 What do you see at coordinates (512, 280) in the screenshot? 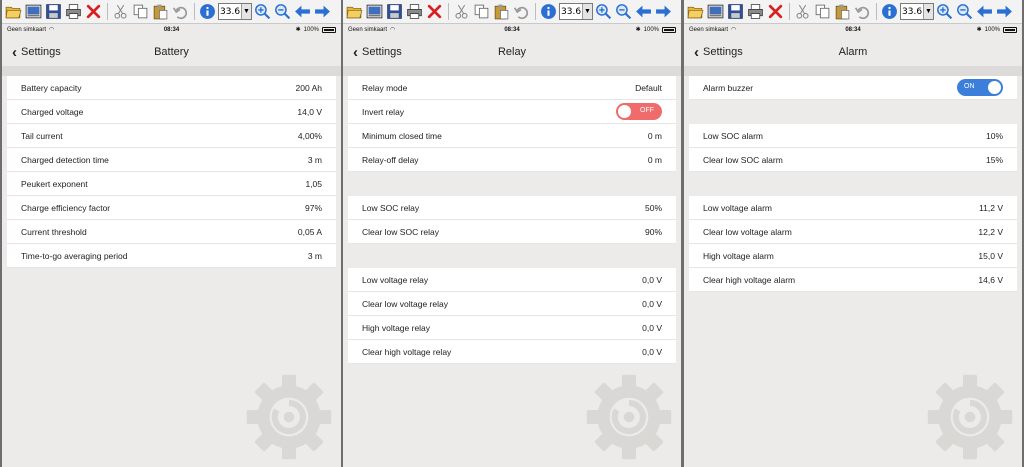
I see `setting-row-low-voltage-relay: Low voltage relay 0,0 V` at bounding box center [512, 280].